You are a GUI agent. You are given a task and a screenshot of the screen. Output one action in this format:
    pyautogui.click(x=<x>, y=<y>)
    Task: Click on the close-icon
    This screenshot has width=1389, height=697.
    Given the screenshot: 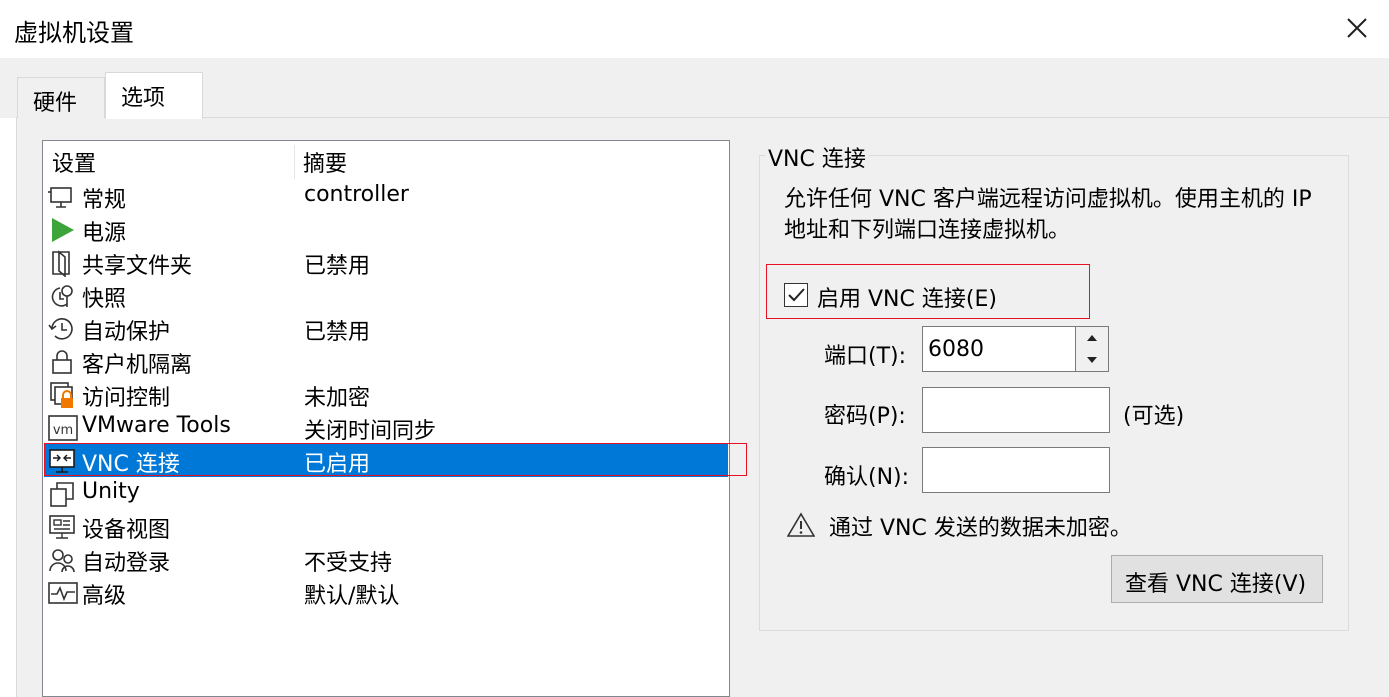 What is the action you would take?
    pyautogui.click(x=1357, y=28)
    